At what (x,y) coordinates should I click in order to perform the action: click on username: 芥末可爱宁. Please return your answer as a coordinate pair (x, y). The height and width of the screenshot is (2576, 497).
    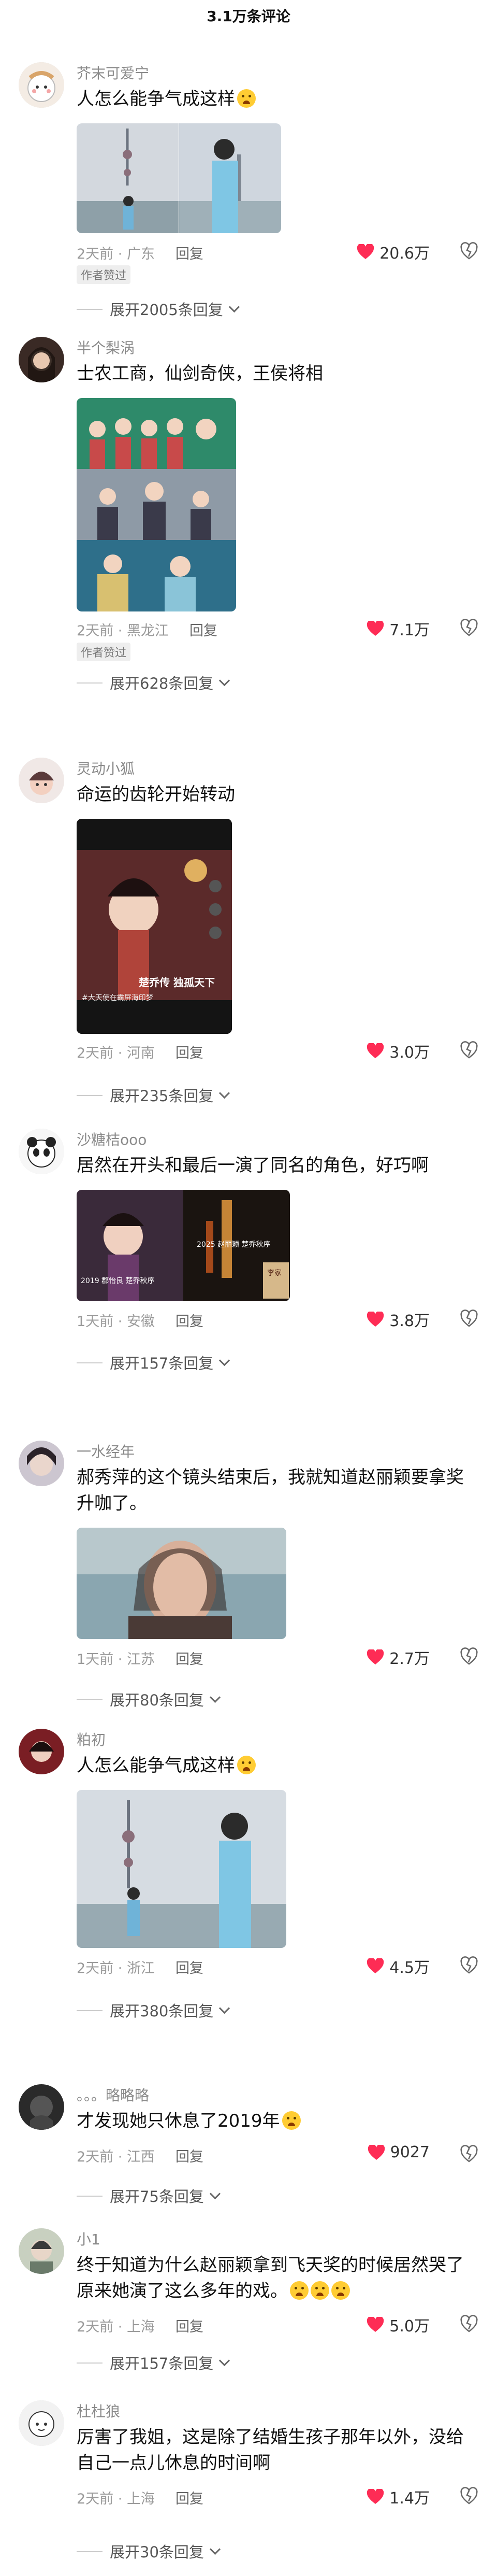
    Looking at the image, I should click on (113, 72).